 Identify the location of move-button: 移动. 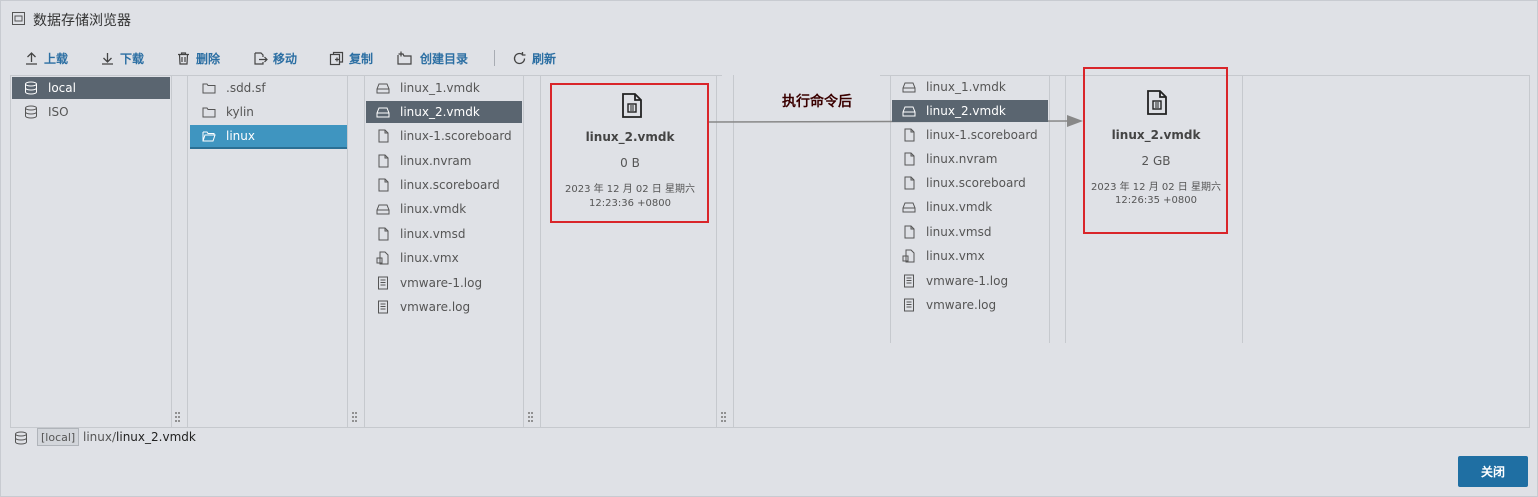
(275, 58).